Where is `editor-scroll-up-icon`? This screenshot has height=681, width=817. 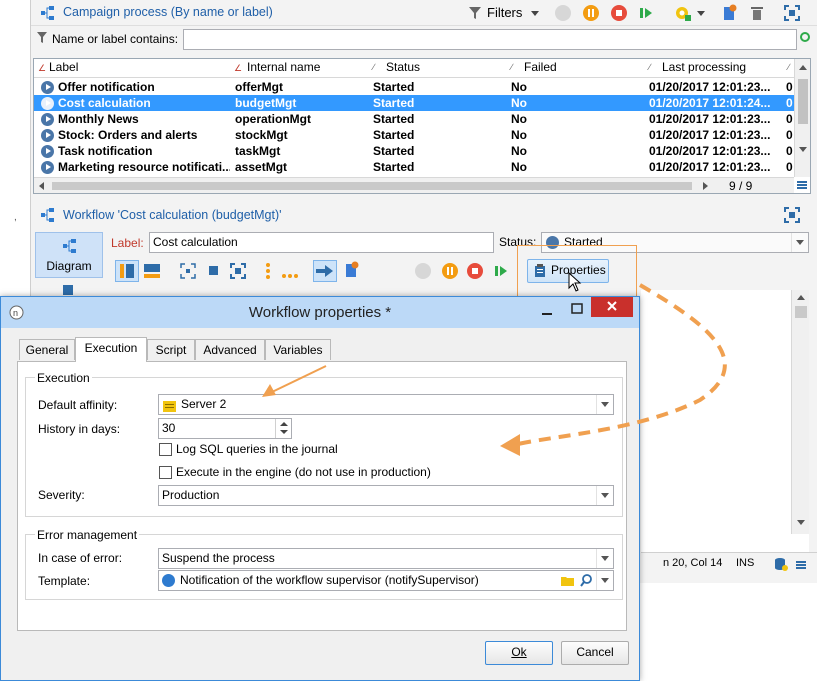
editor-scroll-up-icon is located at coordinates (801, 297).